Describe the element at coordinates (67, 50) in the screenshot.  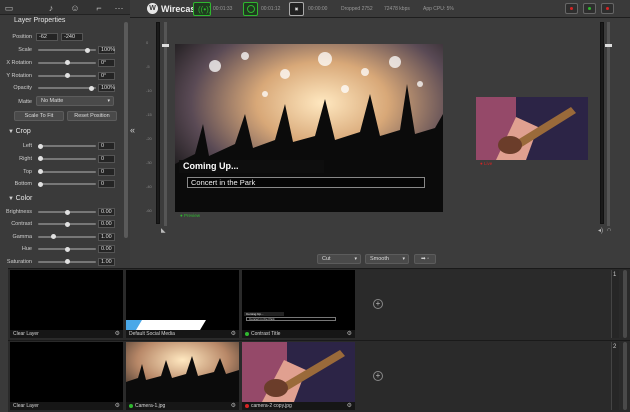
I see `scale-slider` at that location.